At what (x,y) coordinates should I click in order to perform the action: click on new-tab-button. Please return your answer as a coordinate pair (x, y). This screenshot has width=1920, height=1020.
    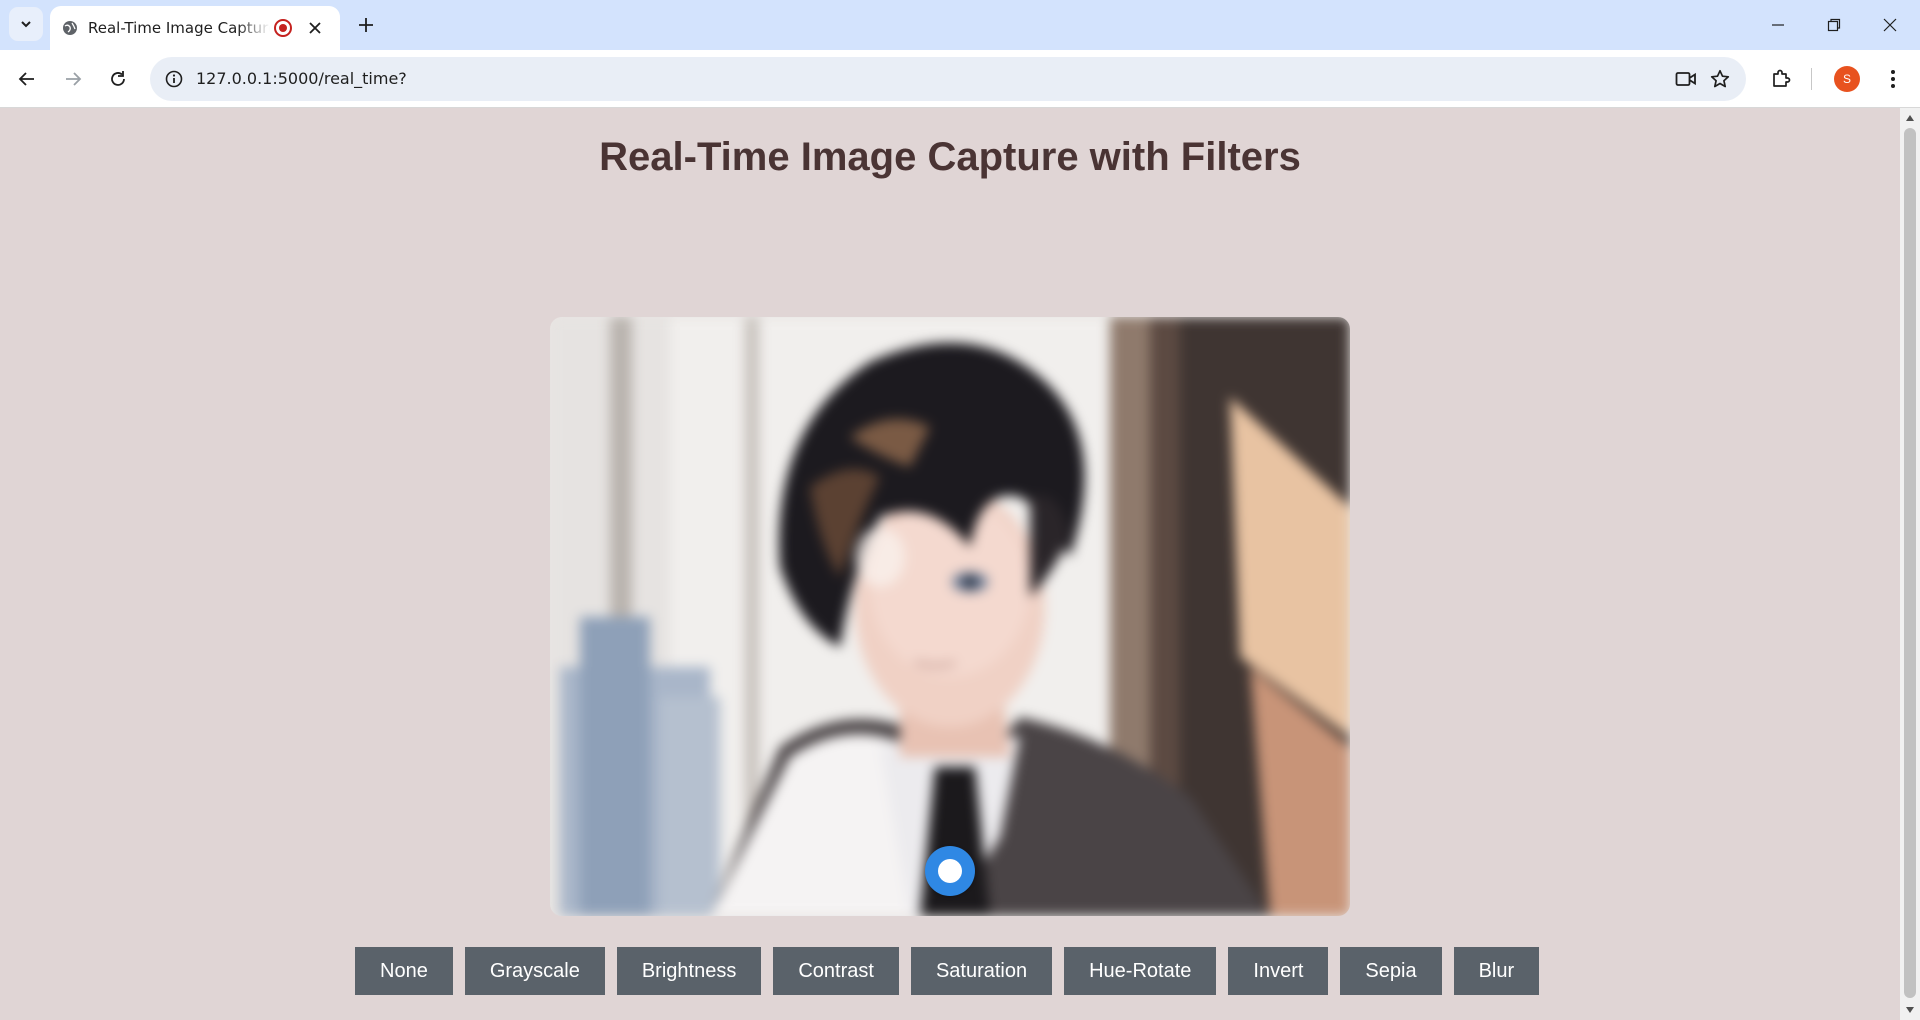
    Looking at the image, I should click on (366, 25).